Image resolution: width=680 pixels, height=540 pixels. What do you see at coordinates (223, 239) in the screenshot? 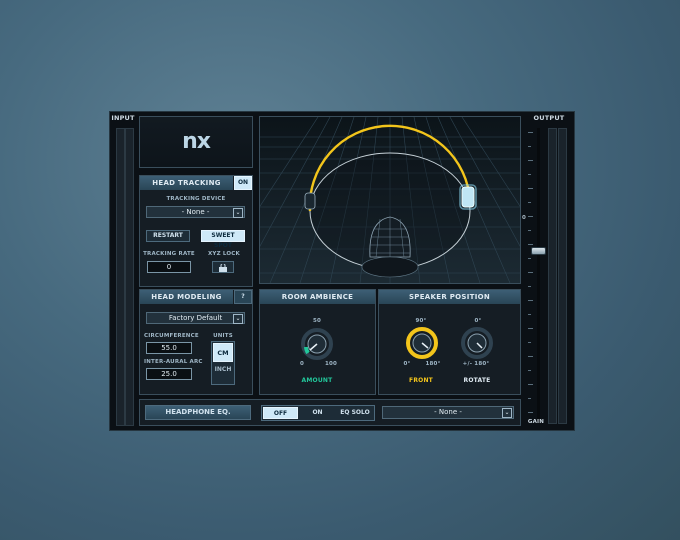
I see `sweet-spot-button: SWEET SPOT` at bounding box center [223, 239].